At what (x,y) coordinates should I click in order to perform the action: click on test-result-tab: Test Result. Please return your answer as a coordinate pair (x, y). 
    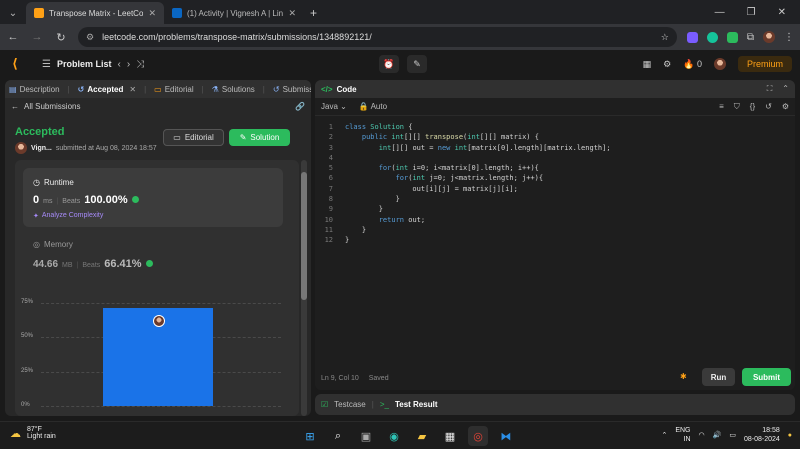
    Looking at the image, I should click on (416, 404).